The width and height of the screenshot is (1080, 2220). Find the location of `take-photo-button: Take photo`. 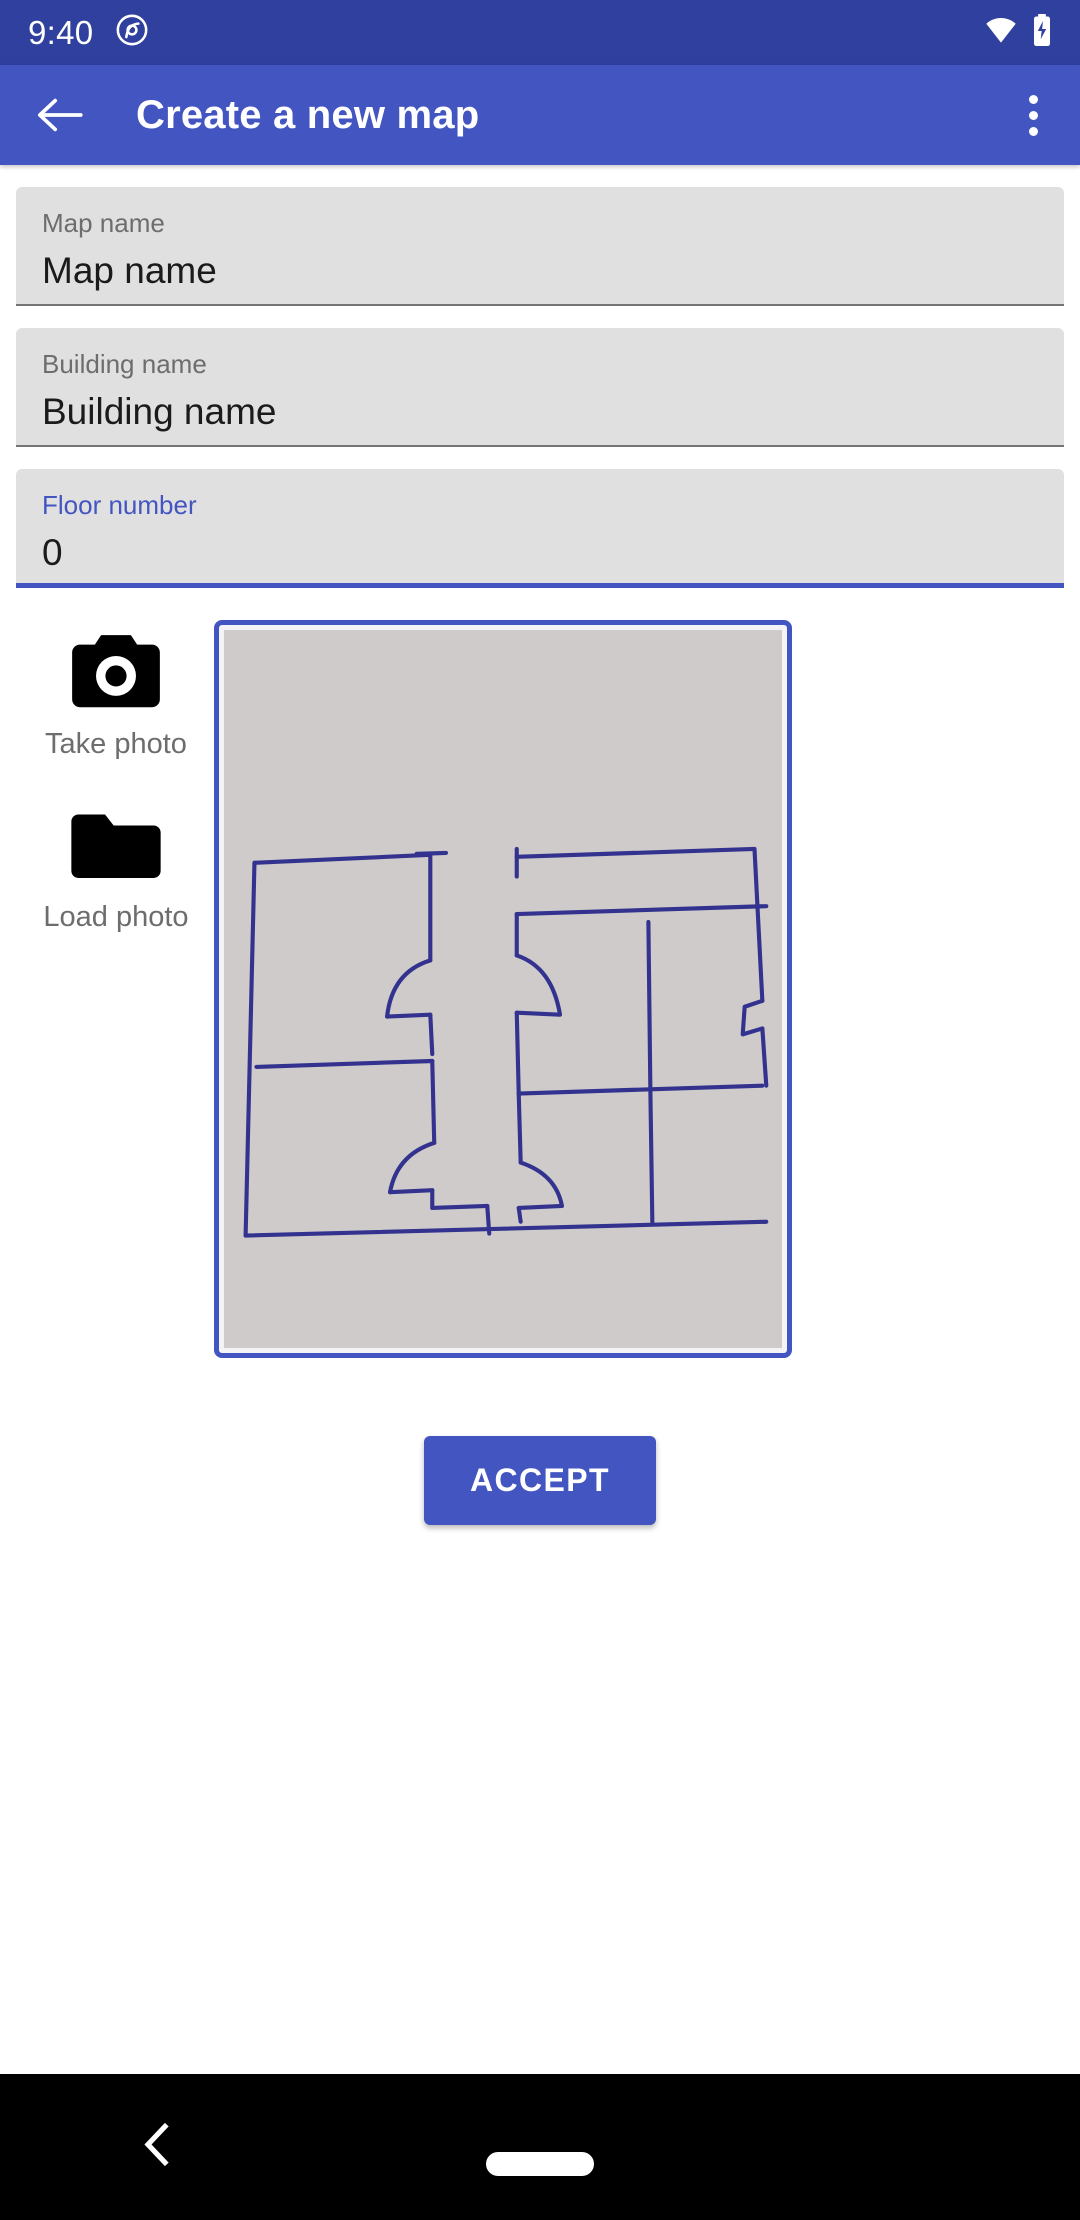

take-photo-button: Take photo is located at coordinates (116, 696).